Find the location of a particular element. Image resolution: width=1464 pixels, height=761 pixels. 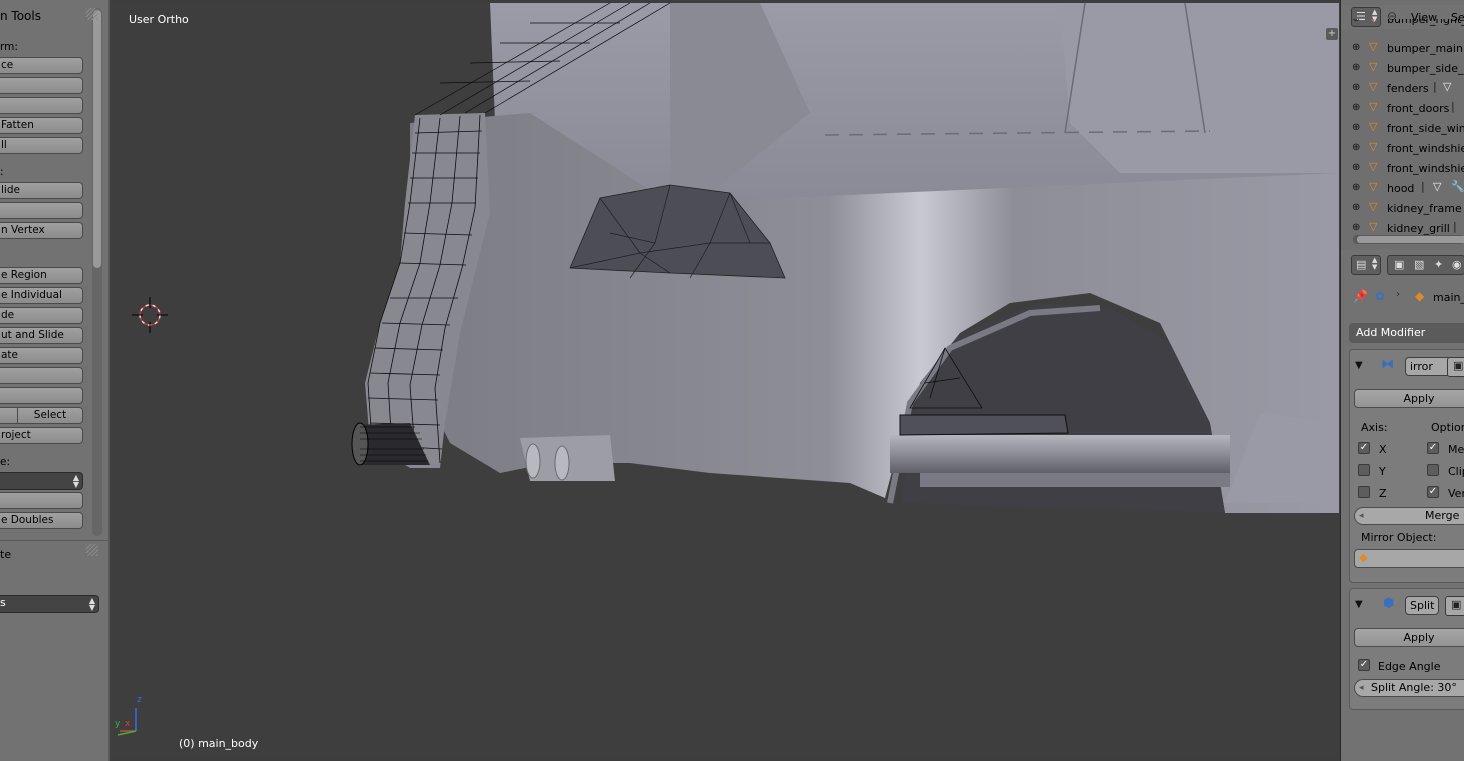

modifier-name: Split is located at coordinates (1422, 605).